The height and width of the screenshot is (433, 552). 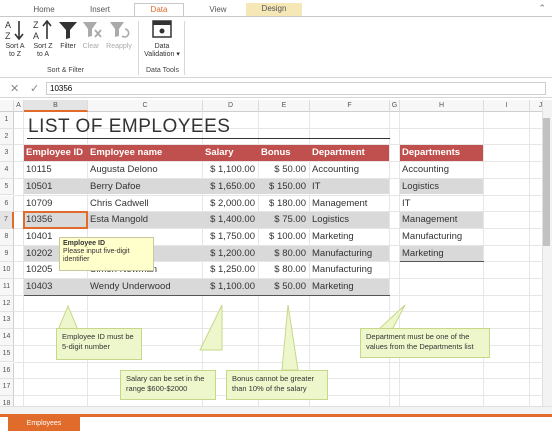 What do you see at coordinates (546, 182) in the screenshot?
I see `vertical-scrollbar-thumb` at bounding box center [546, 182].